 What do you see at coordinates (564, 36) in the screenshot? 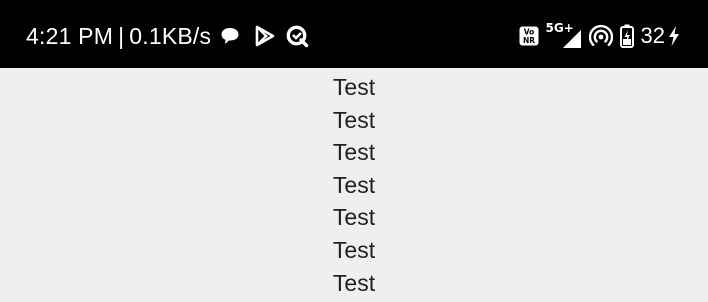
I see `signal-5g-plus-icon: 5G+` at bounding box center [564, 36].